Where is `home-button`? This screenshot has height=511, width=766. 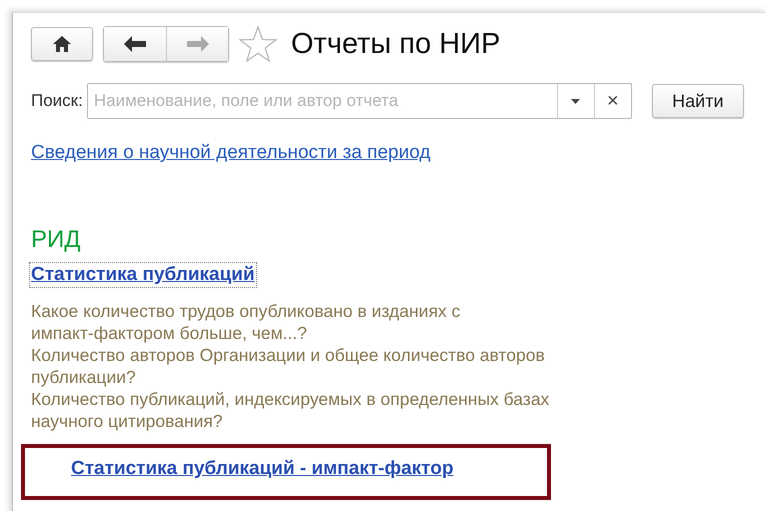
home-button is located at coordinates (62, 44).